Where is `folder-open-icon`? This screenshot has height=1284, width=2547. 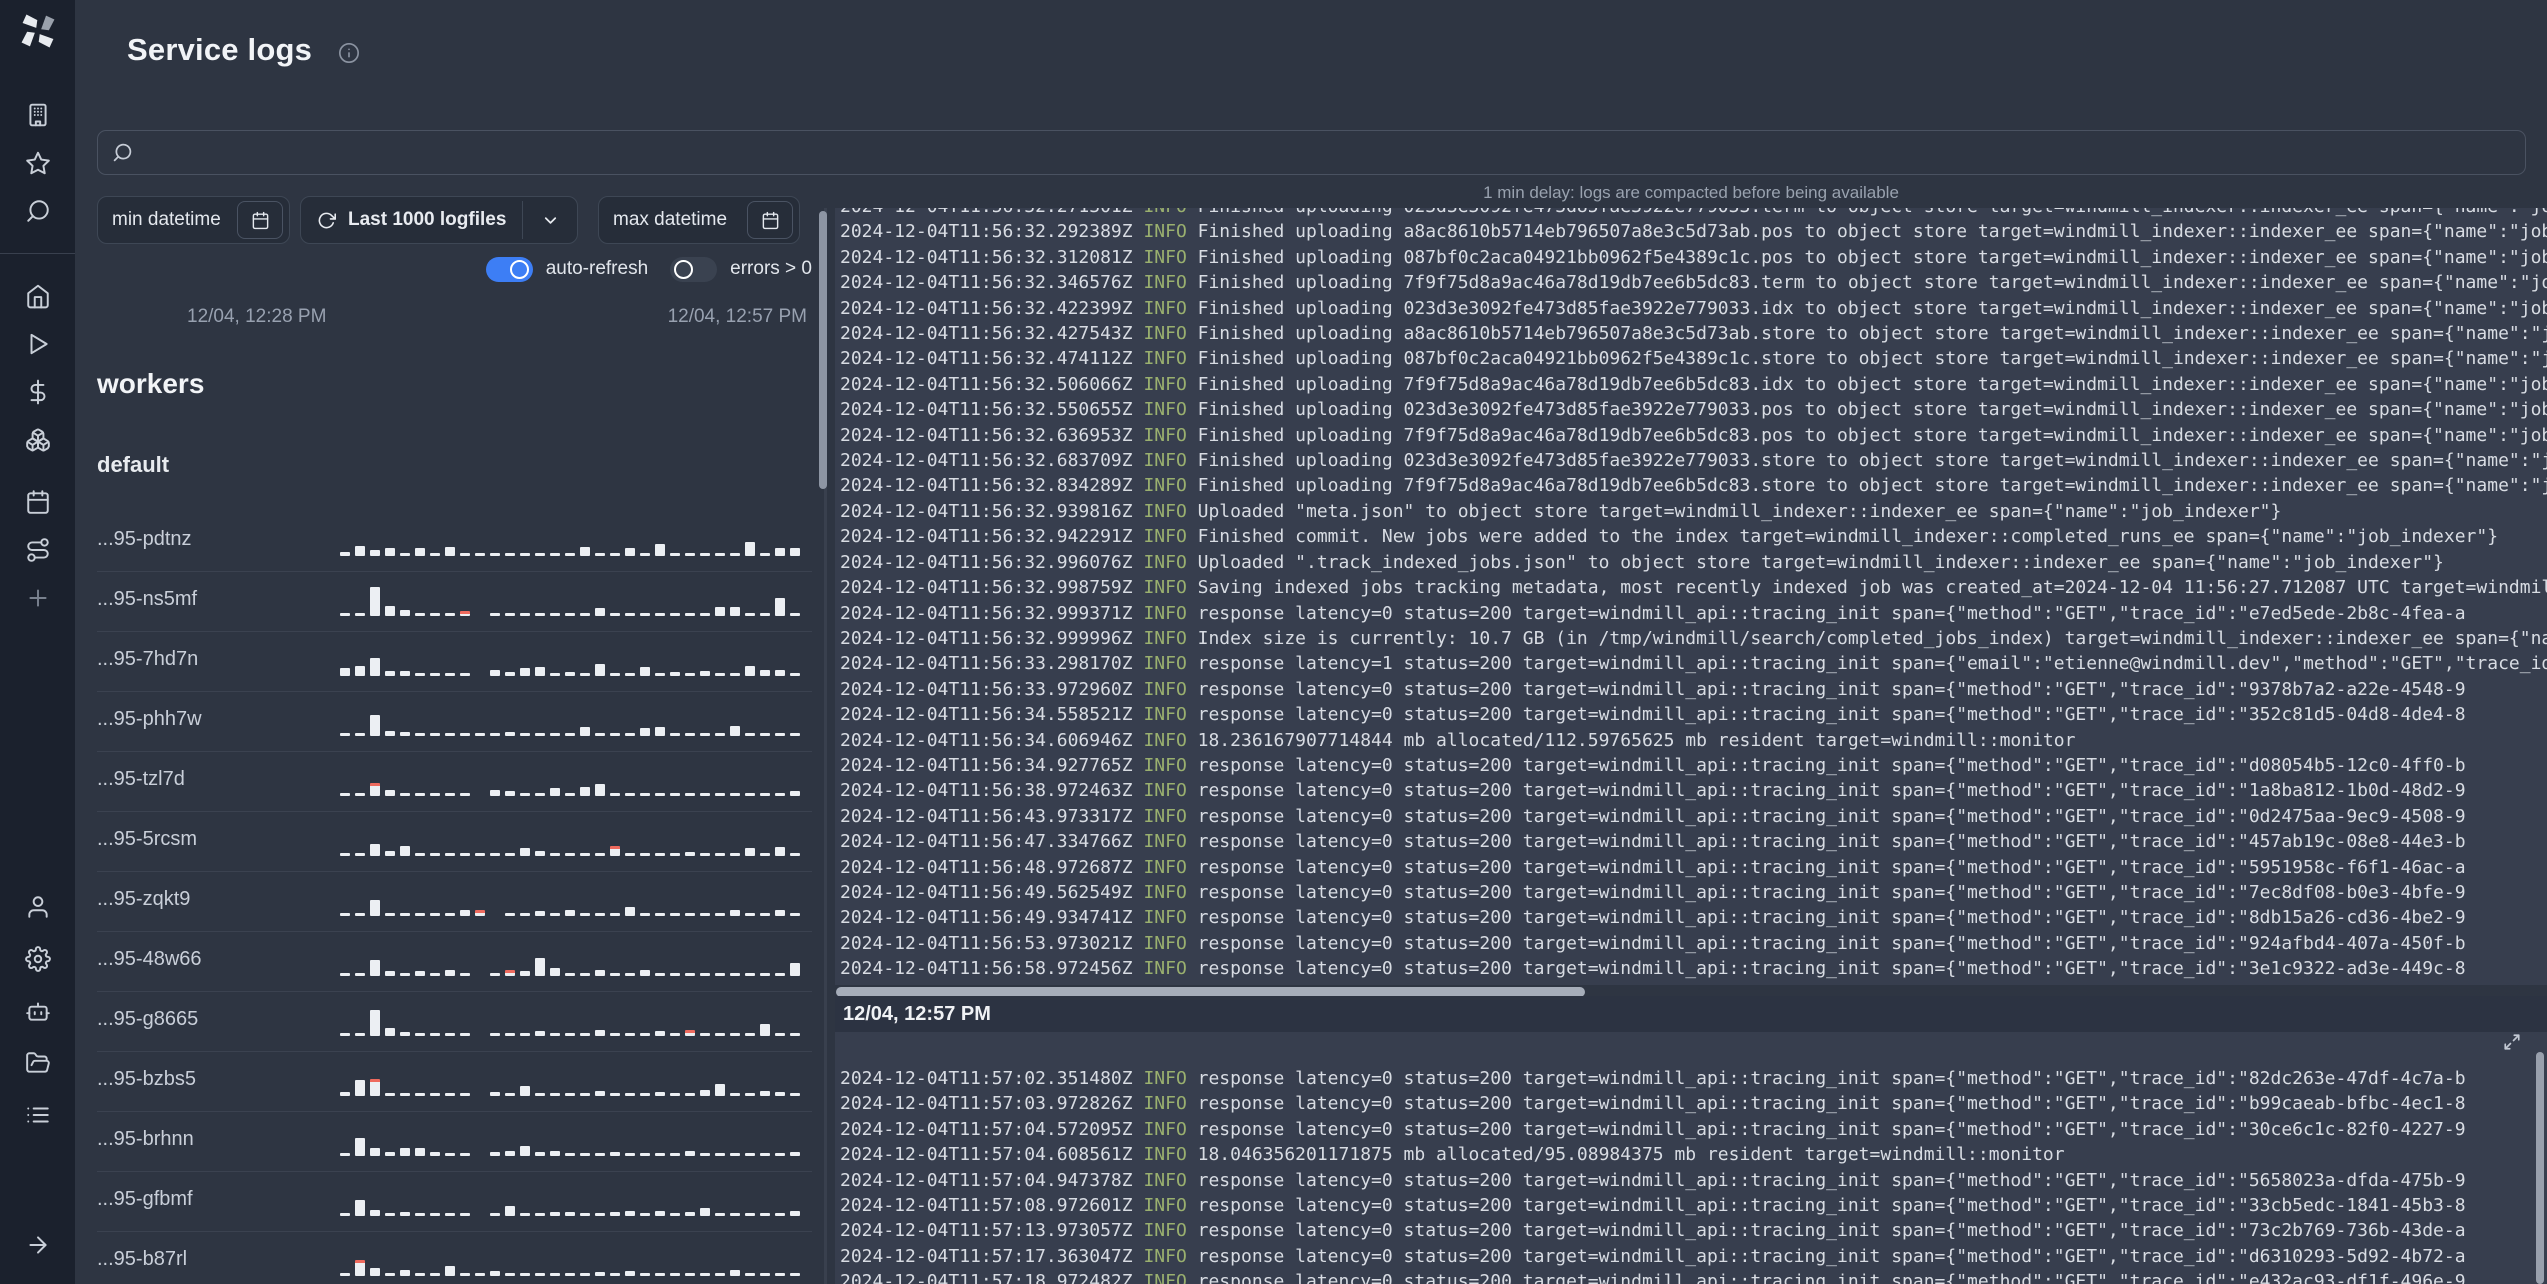
folder-open-icon is located at coordinates (38, 1063).